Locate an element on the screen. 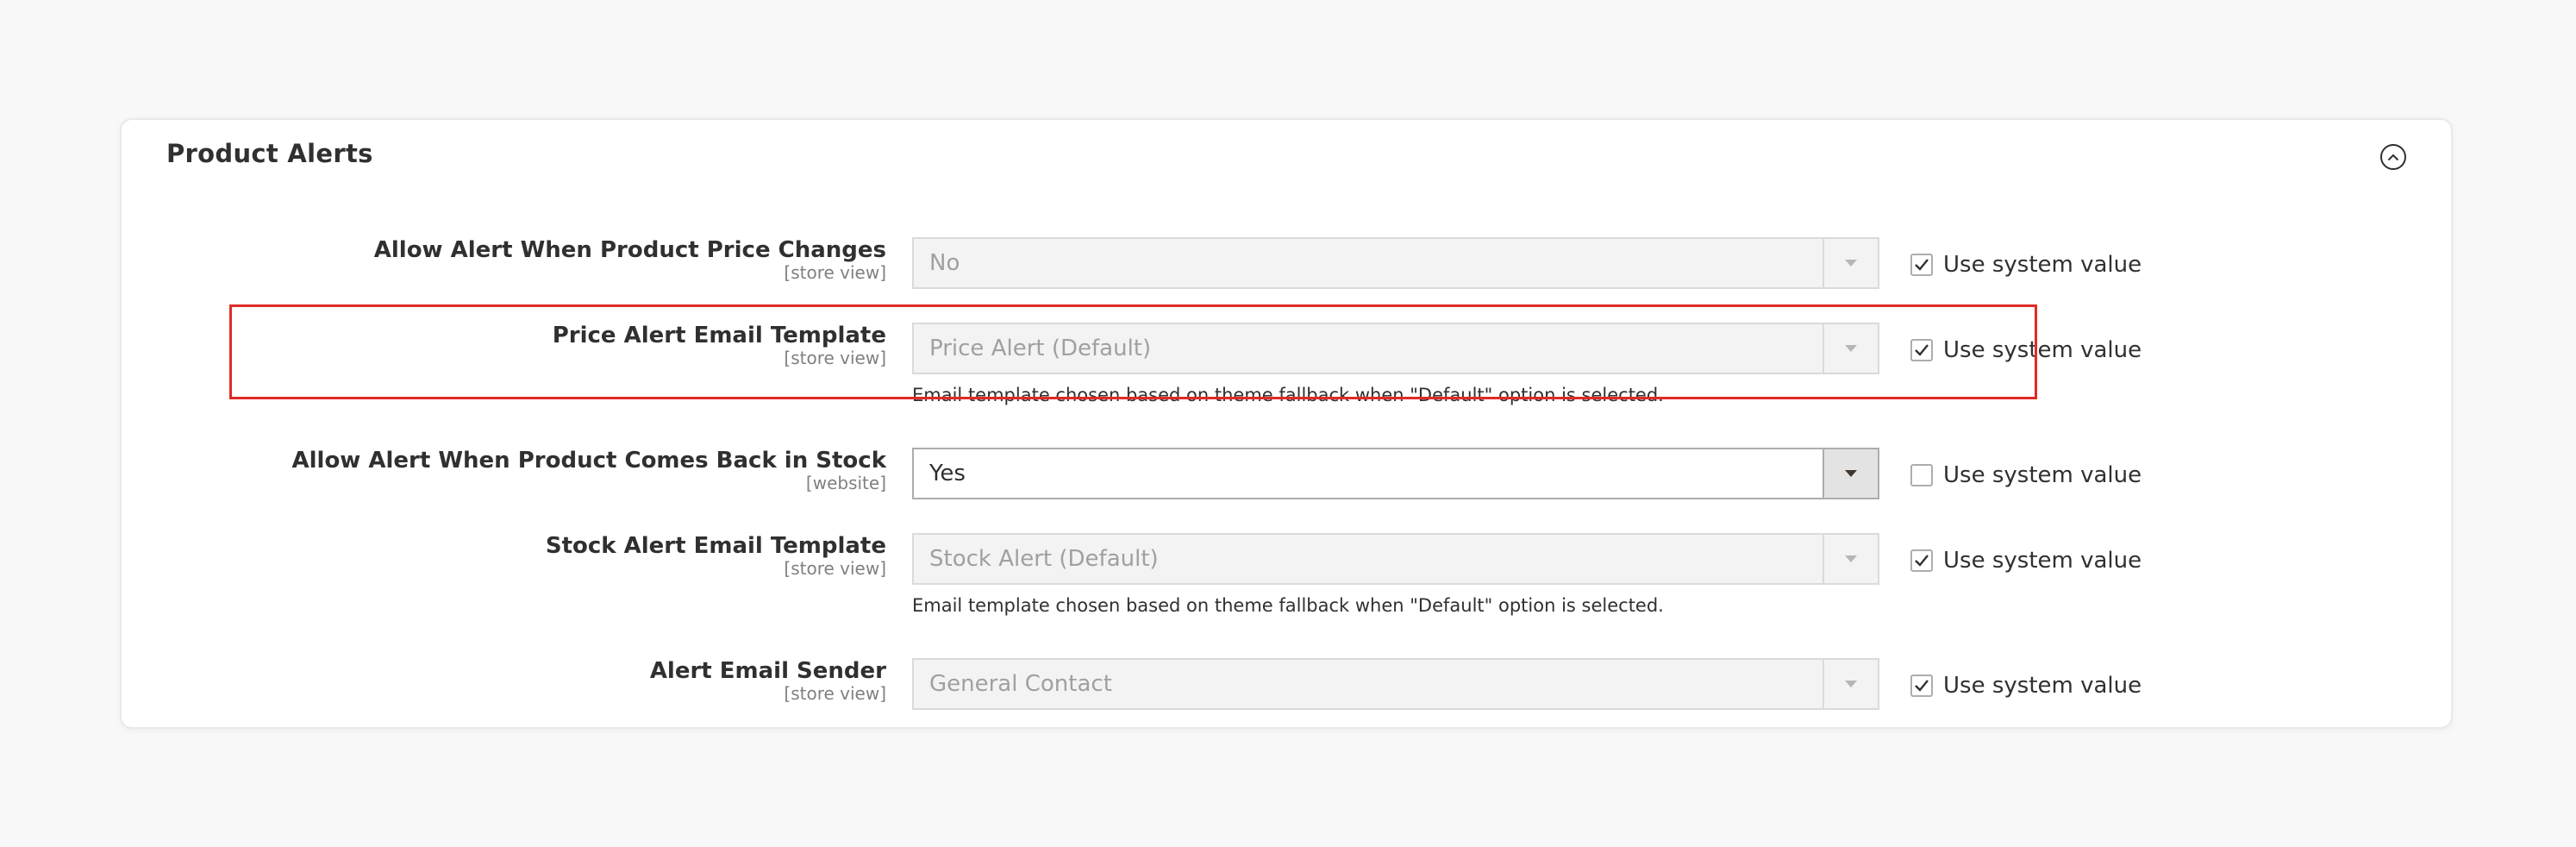 This screenshot has width=2576, height=847. collapse-section-icon is located at coordinates (2393, 157).